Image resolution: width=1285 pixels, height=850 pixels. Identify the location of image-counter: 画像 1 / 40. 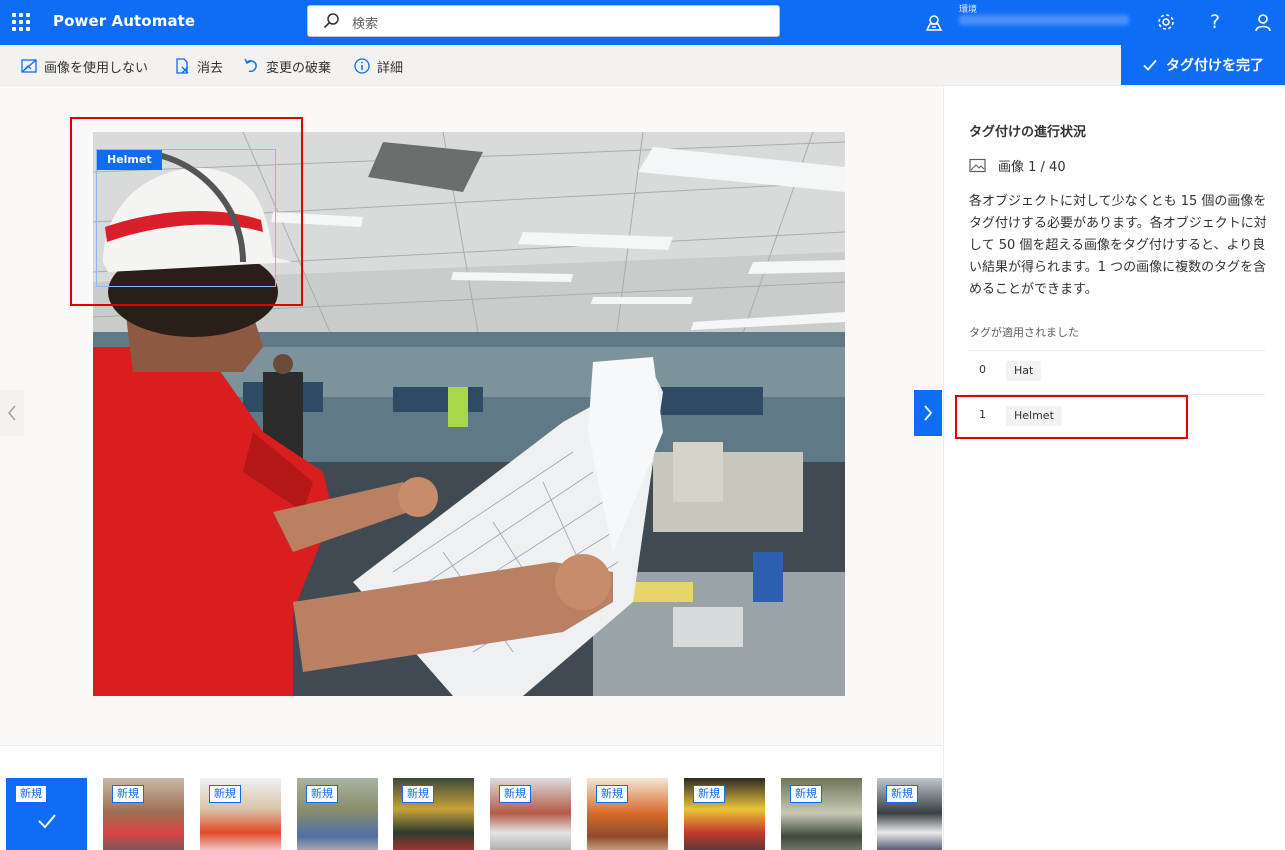
(1017, 165).